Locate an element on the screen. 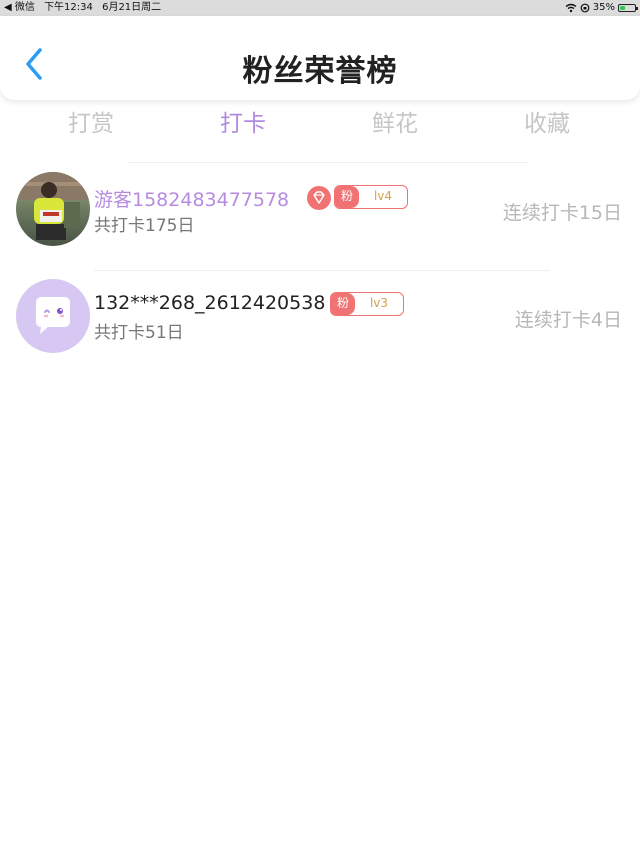 The image size is (640, 853). list-item: 游客1582483477578 粉 lv4 共打卡175日 连续打卡15日 is located at coordinates (320, 213).